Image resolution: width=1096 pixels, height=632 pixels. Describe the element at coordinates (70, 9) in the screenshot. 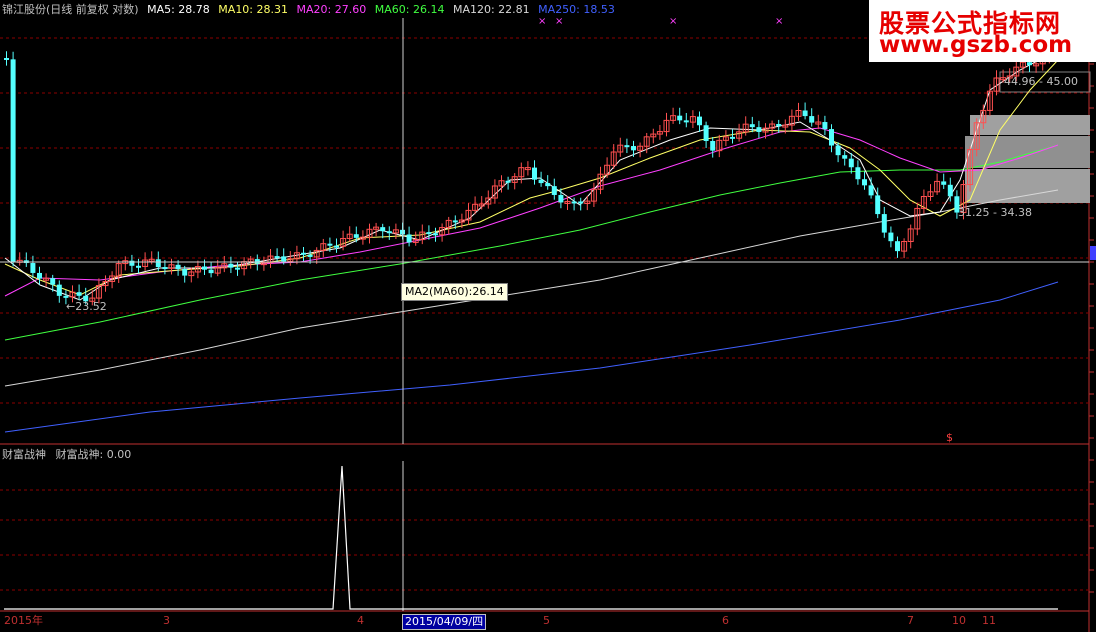

I see `stock-title: 锦江股份(日线 前复权 对数)` at that location.